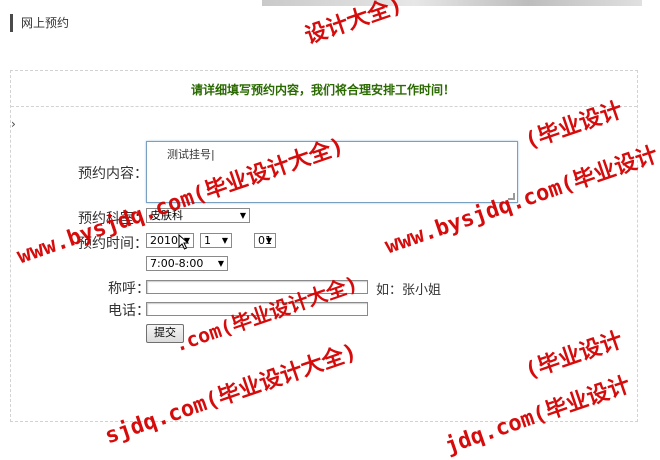 This screenshot has width=660, height=460. I want to click on month-select-value: 1, so click(207, 240).